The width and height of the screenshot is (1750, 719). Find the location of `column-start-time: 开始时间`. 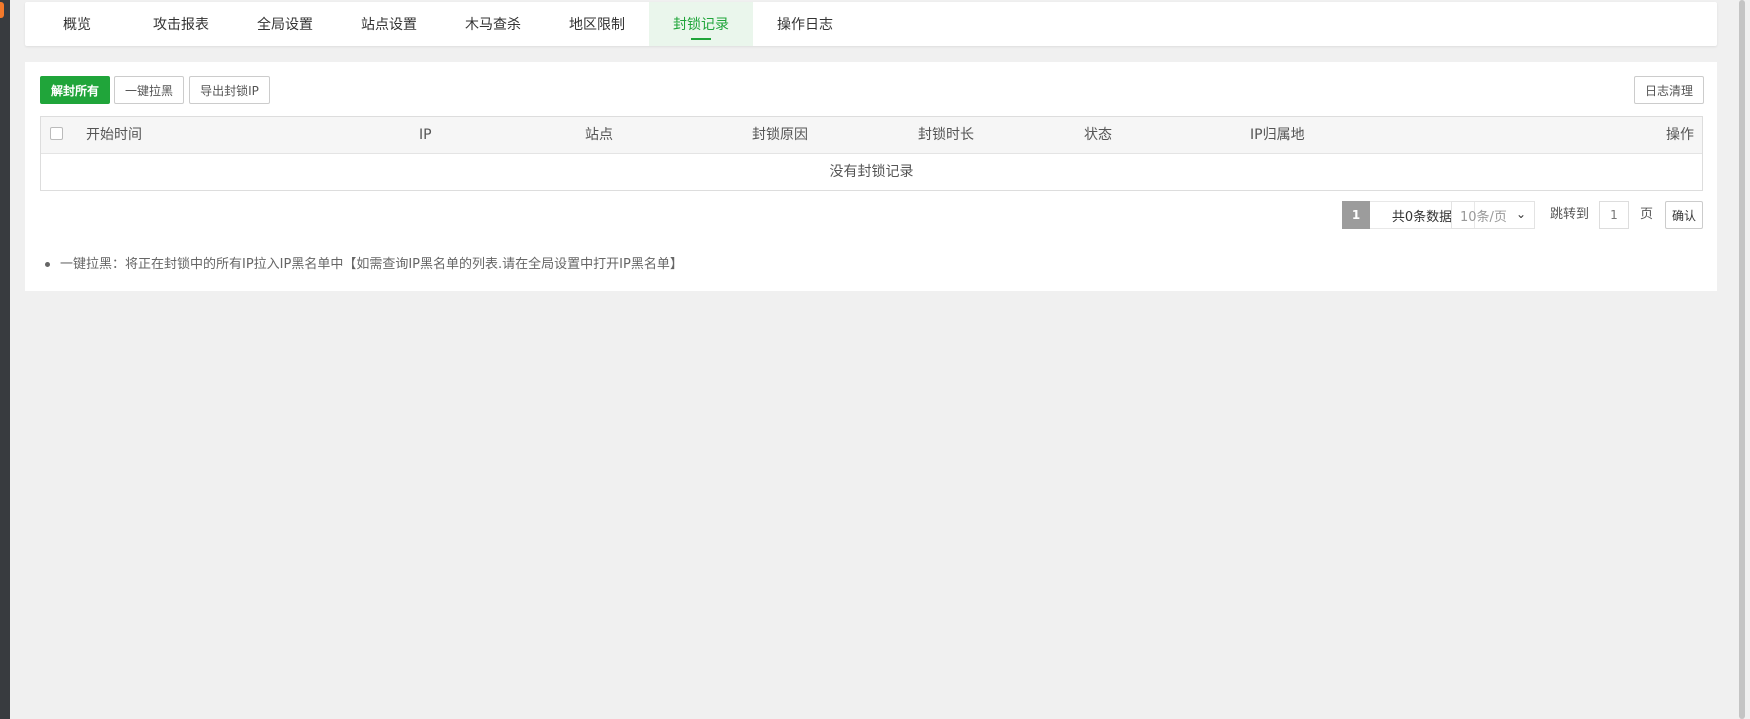

column-start-time: 开始时间 is located at coordinates (114, 135).